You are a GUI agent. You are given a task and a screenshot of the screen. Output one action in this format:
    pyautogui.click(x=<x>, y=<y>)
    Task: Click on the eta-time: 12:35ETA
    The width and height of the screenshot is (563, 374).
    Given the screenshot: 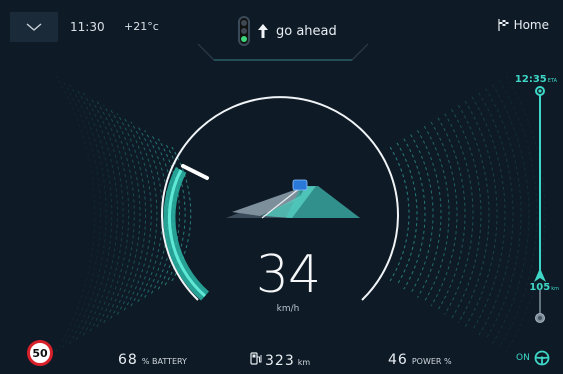 What is the action you would take?
    pyautogui.click(x=535, y=79)
    